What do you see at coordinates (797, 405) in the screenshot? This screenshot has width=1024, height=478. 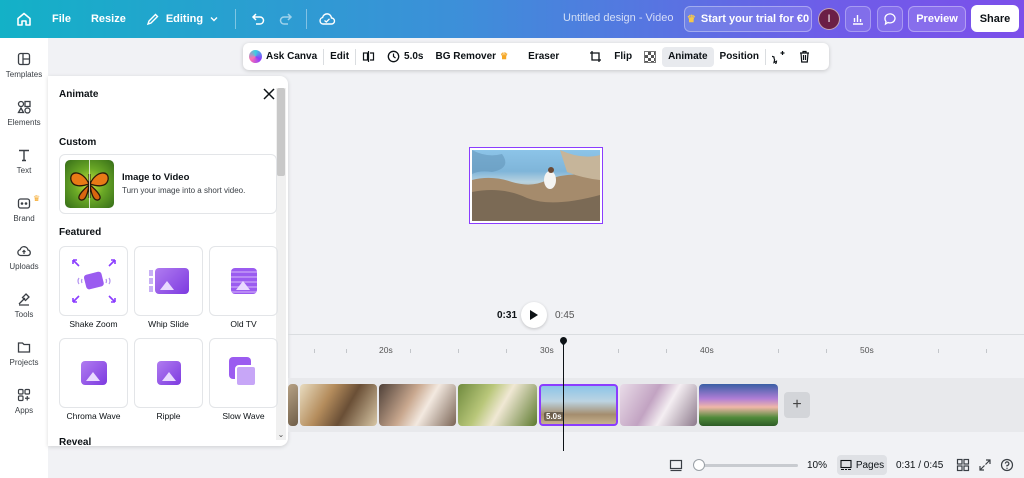 I see `add-clip-button: +` at bounding box center [797, 405].